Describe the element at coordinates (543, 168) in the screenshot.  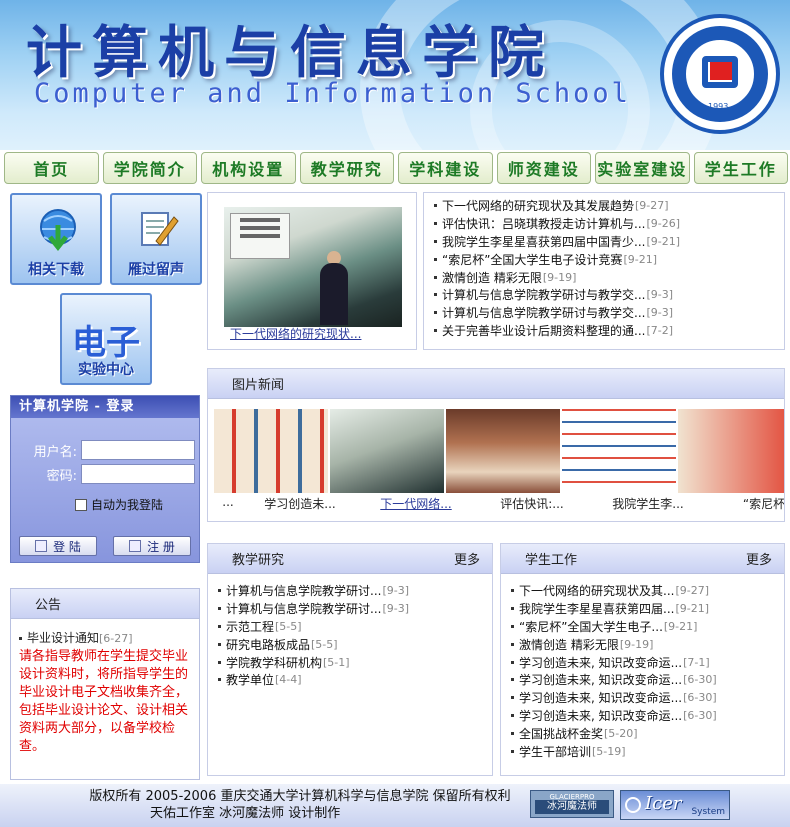
I see `nav-faculty: 师资建设` at that location.